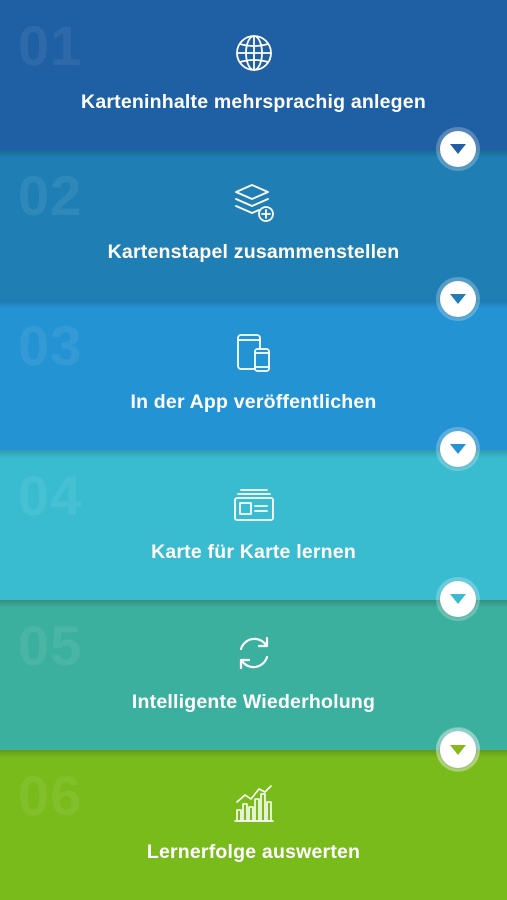 The image size is (507, 900). What do you see at coordinates (254, 803) in the screenshot?
I see `chart-icon` at bounding box center [254, 803].